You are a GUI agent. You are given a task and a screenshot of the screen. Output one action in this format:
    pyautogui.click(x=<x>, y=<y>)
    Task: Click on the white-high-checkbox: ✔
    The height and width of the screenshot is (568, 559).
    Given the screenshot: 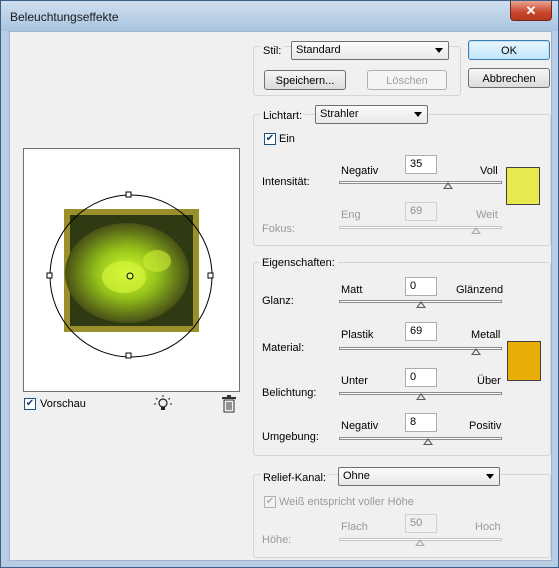 What is the action you would take?
    pyautogui.click(x=270, y=502)
    